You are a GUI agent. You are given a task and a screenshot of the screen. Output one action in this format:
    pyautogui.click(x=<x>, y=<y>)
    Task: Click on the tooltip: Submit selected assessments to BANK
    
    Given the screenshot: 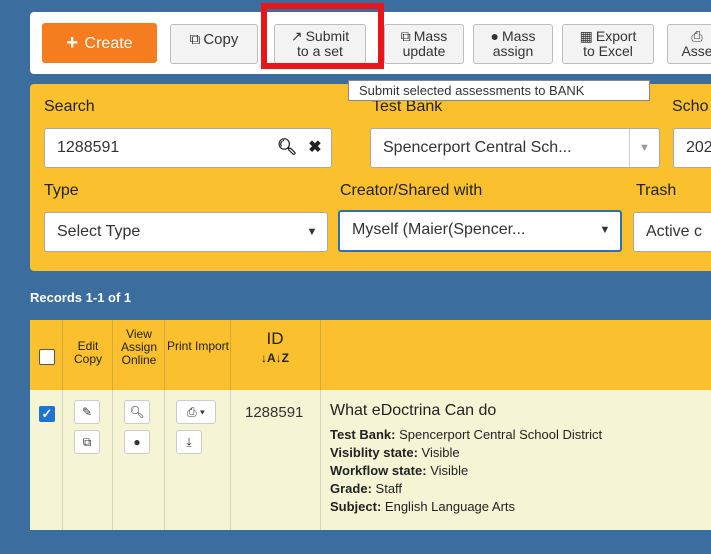 What is the action you would take?
    pyautogui.click(x=499, y=90)
    